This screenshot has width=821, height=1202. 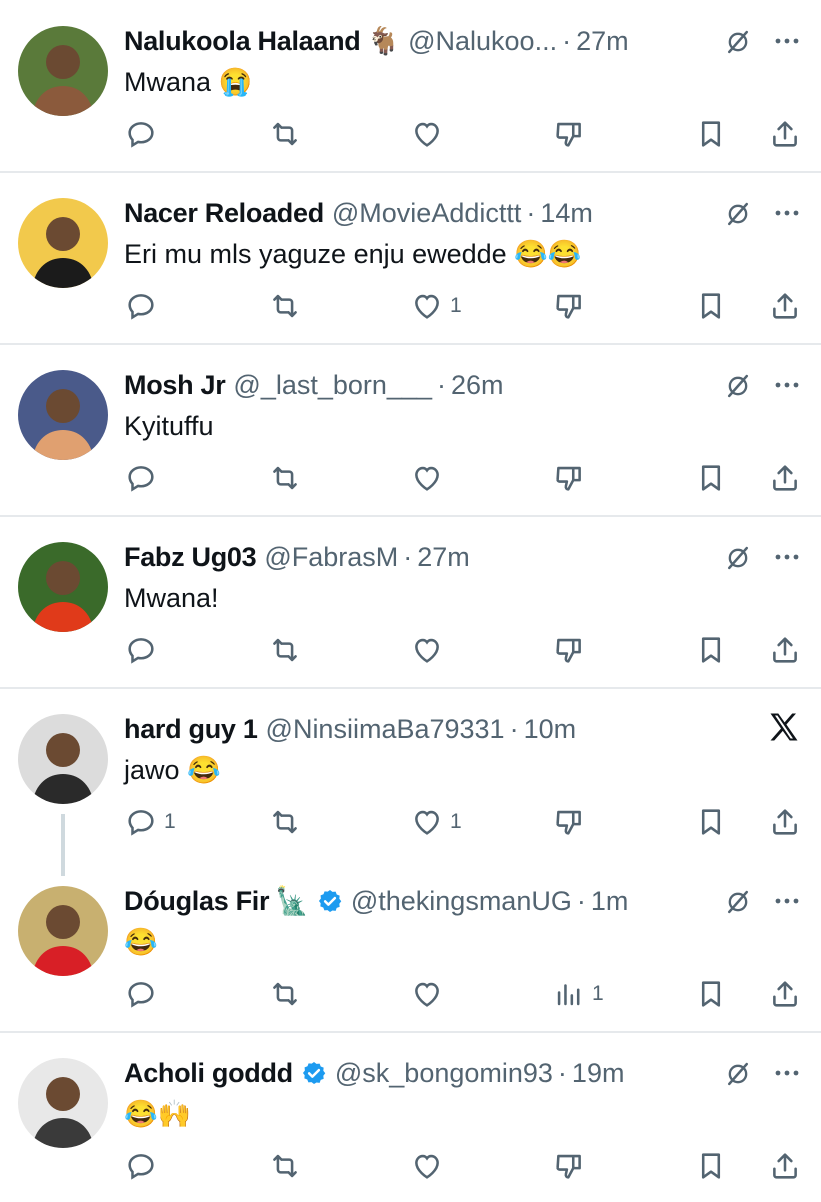 I want to click on tweet-text: jawo 😂, so click(x=172, y=770).